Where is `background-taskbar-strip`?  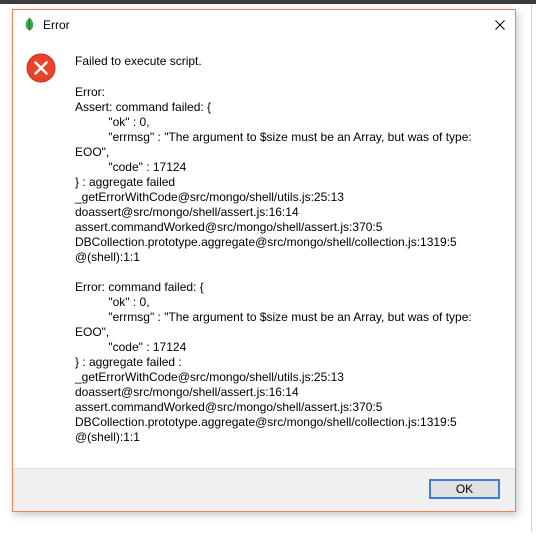 background-taskbar-strip is located at coordinates (268, 4).